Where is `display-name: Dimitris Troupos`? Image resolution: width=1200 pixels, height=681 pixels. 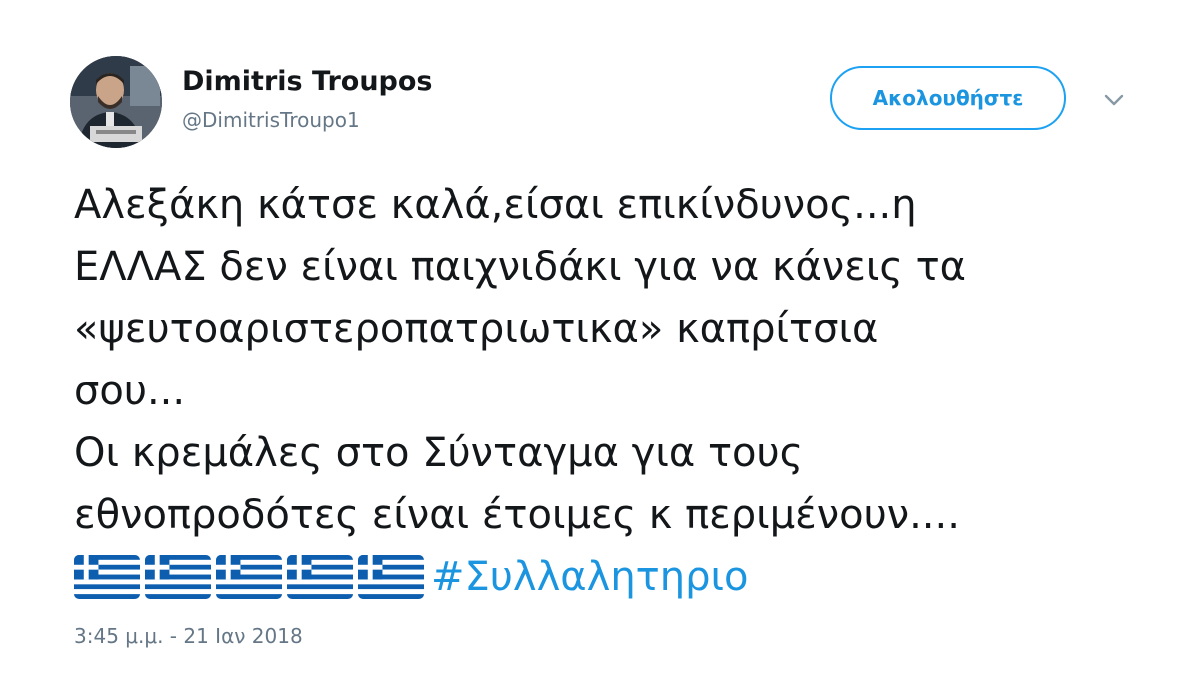
display-name: Dimitris Troupos is located at coordinates (307, 81).